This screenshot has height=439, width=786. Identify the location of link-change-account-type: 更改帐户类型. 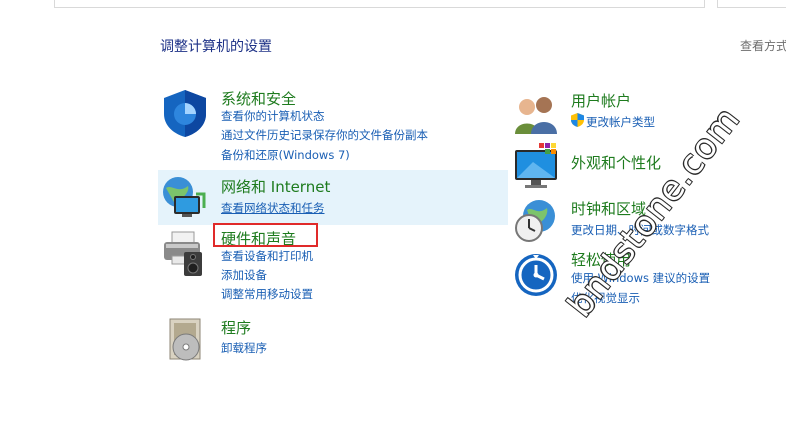
(620, 122).